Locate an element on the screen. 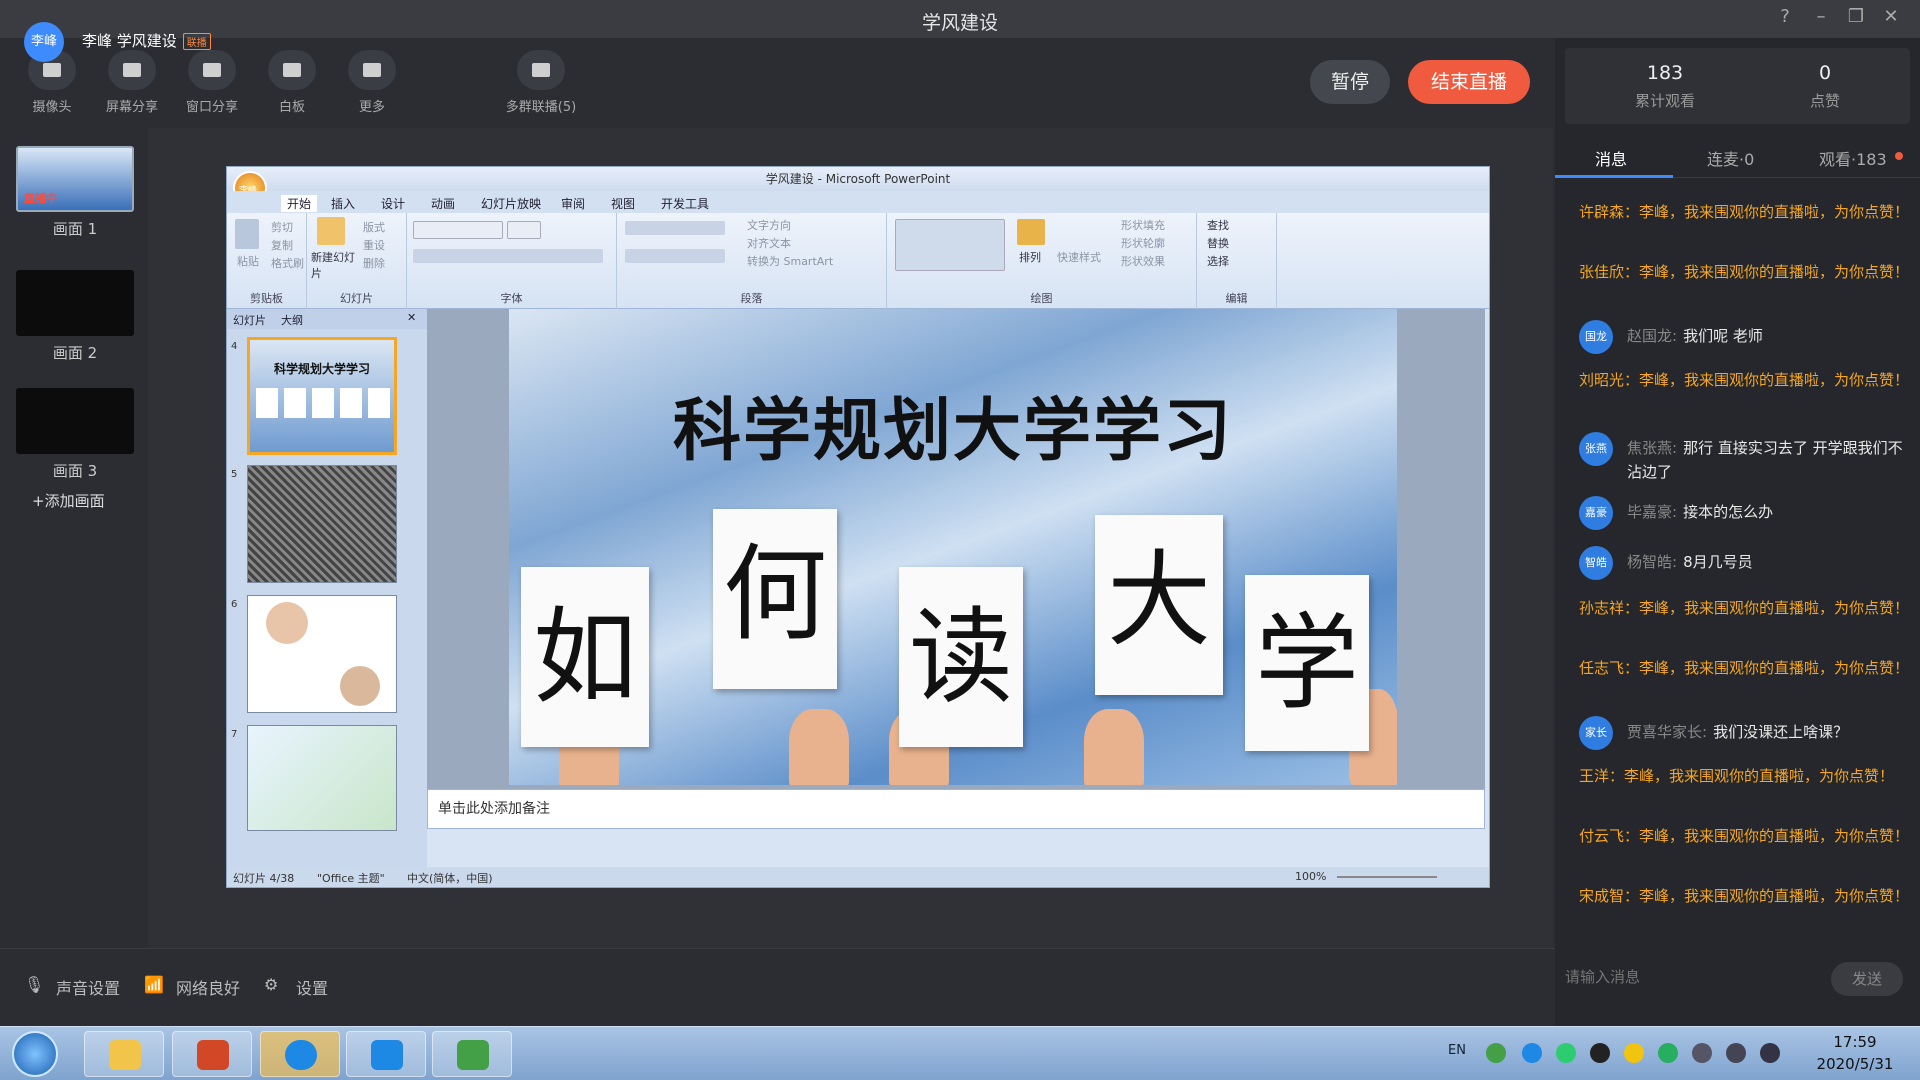 The image size is (1920, 1080). taskbar-dingtalk is located at coordinates (300, 1054).